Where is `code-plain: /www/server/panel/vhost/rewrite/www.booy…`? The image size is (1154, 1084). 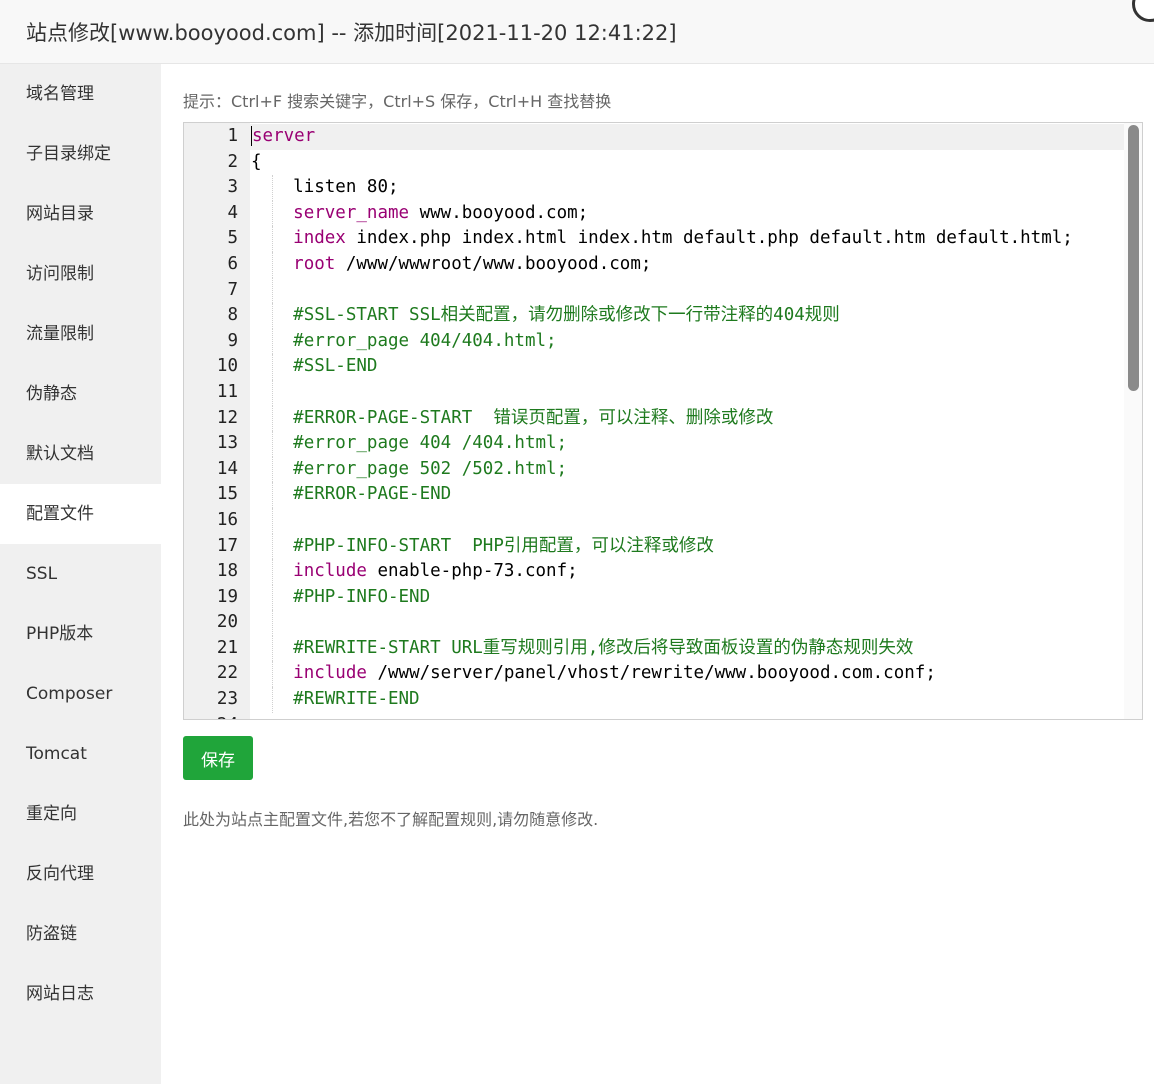 code-plain: /www/server/panel/vhost/rewrite/www.booy… is located at coordinates (651, 673).